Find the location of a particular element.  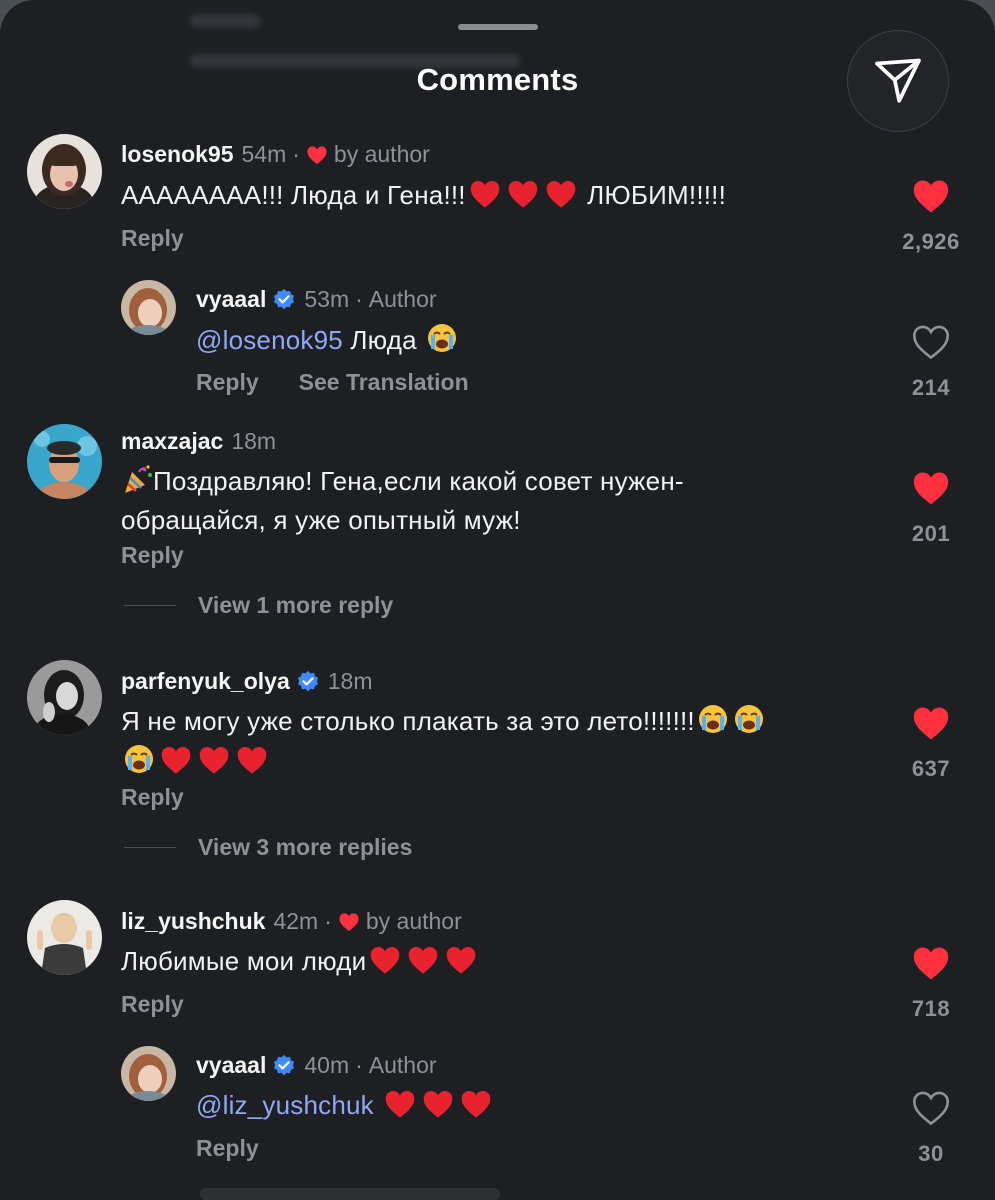

username: losenok95 is located at coordinates (177, 154).